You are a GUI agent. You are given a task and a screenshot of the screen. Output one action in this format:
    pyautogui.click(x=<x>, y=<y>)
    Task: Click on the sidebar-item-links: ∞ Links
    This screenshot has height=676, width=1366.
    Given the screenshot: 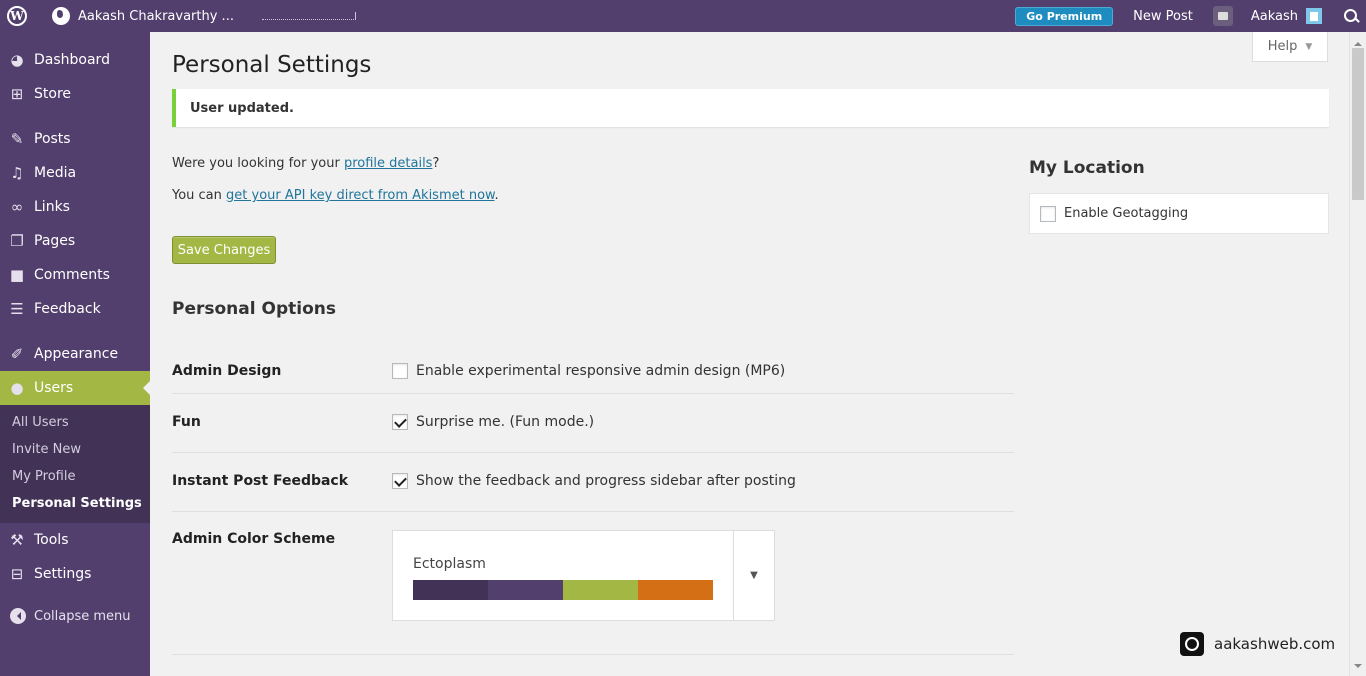 What is the action you would take?
    pyautogui.click(x=75, y=207)
    